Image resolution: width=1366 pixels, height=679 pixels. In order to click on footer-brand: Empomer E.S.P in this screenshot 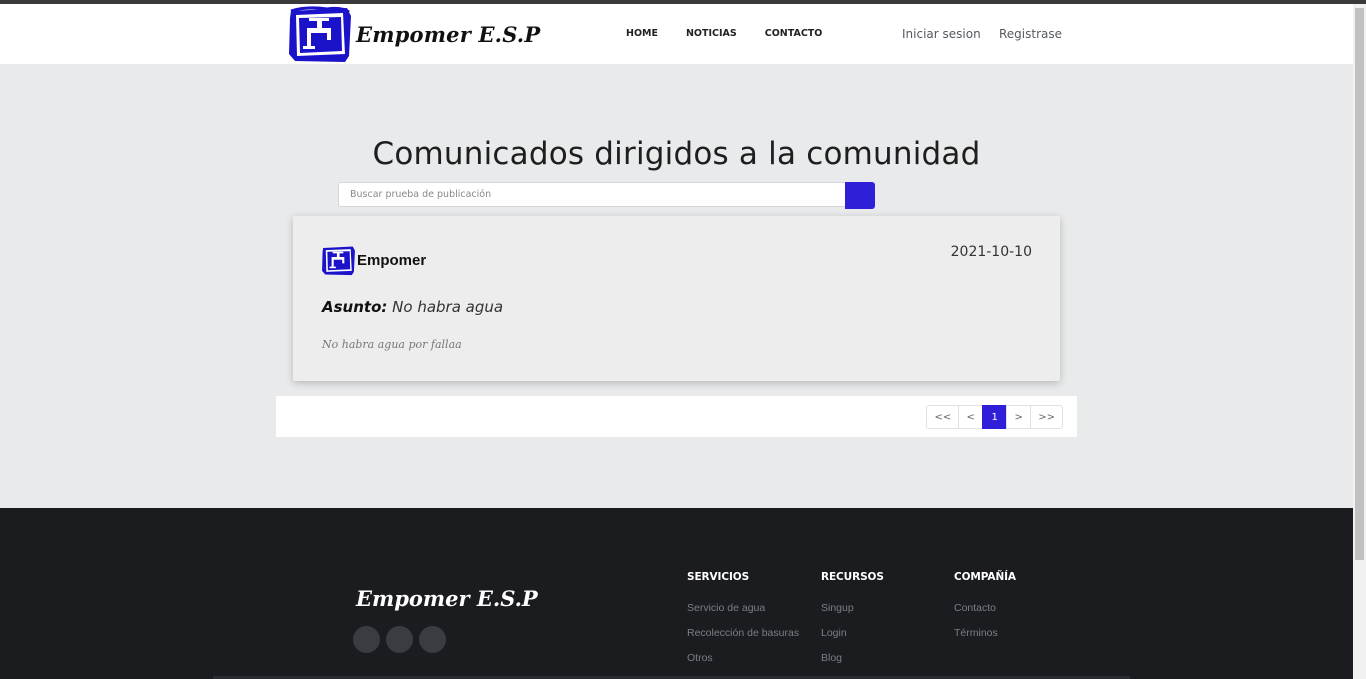, I will do `click(447, 598)`.